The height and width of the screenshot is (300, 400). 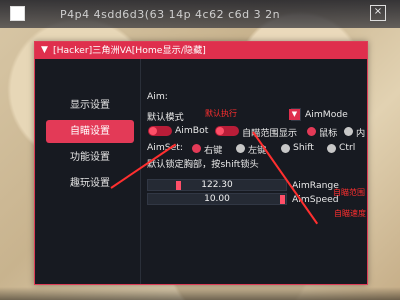 I want to click on inner-radio, so click(x=348, y=131).